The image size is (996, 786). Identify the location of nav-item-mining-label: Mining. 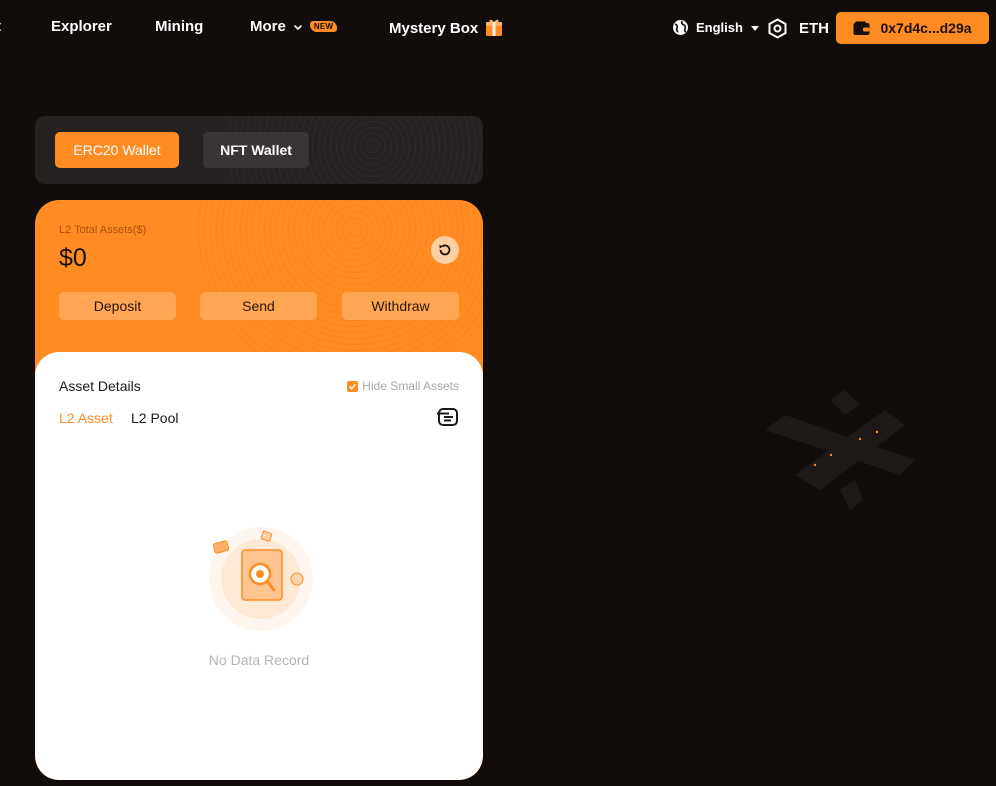
(179, 26).